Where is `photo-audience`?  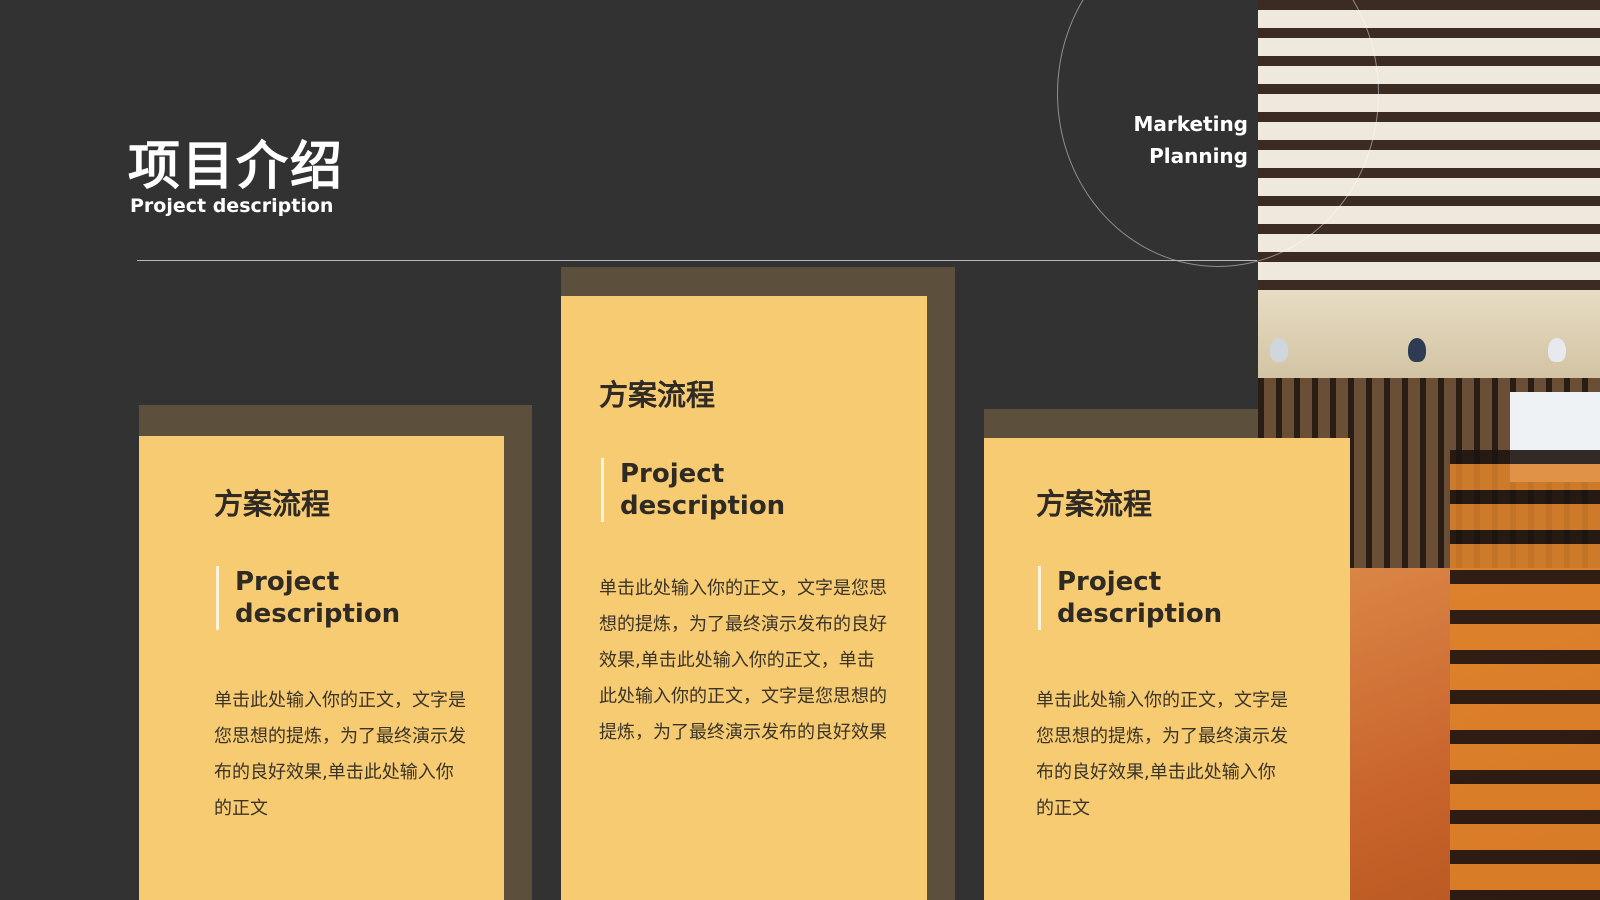 photo-audience is located at coordinates (1525, 675).